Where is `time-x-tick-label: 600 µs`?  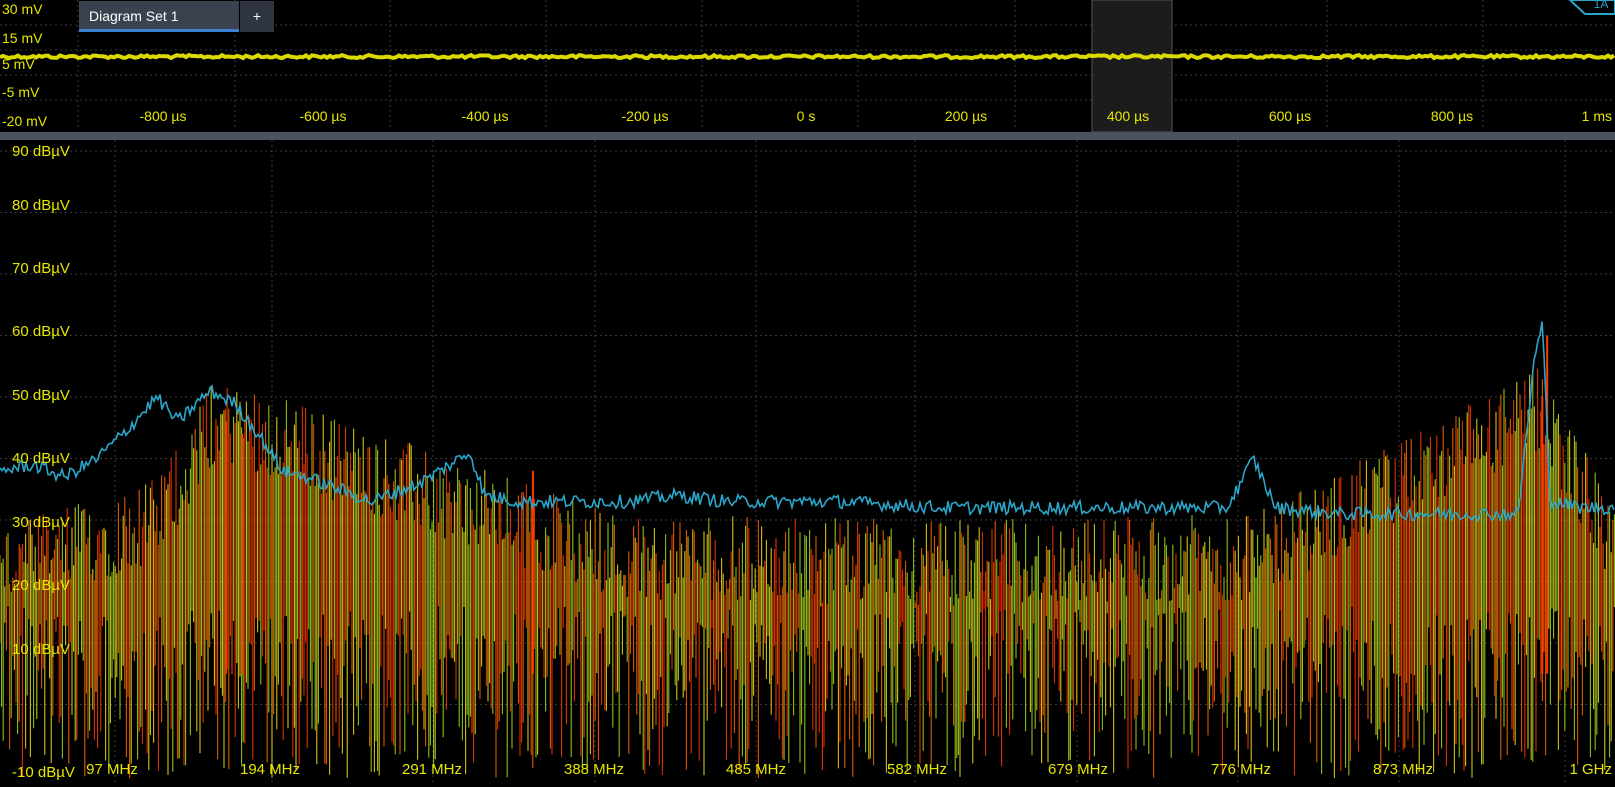
time-x-tick-label: 600 µs is located at coordinates (1290, 116).